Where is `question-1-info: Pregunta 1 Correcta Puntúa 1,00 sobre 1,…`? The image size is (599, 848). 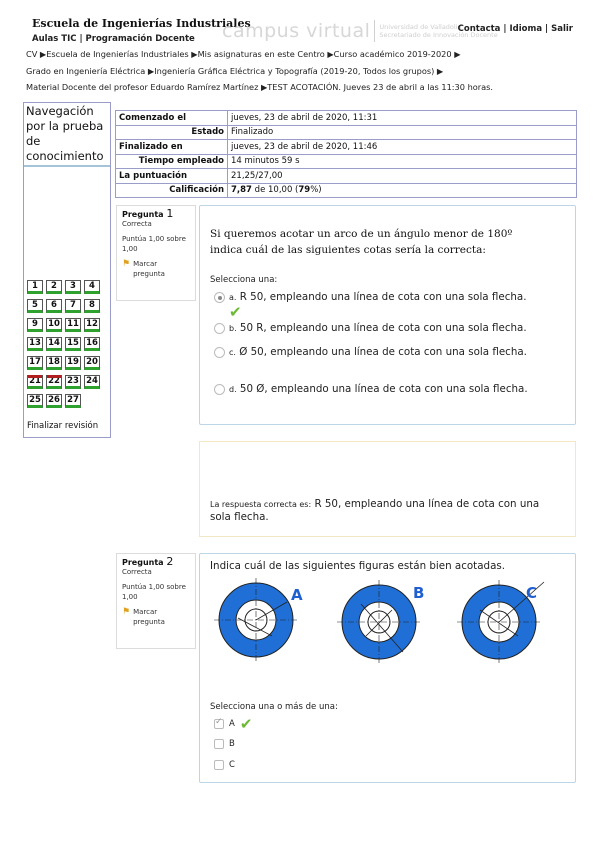
question-1-info: Pregunta 1 Correcta Puntúa 1,00 sobre 1,… is located at coordinates (156, 253).